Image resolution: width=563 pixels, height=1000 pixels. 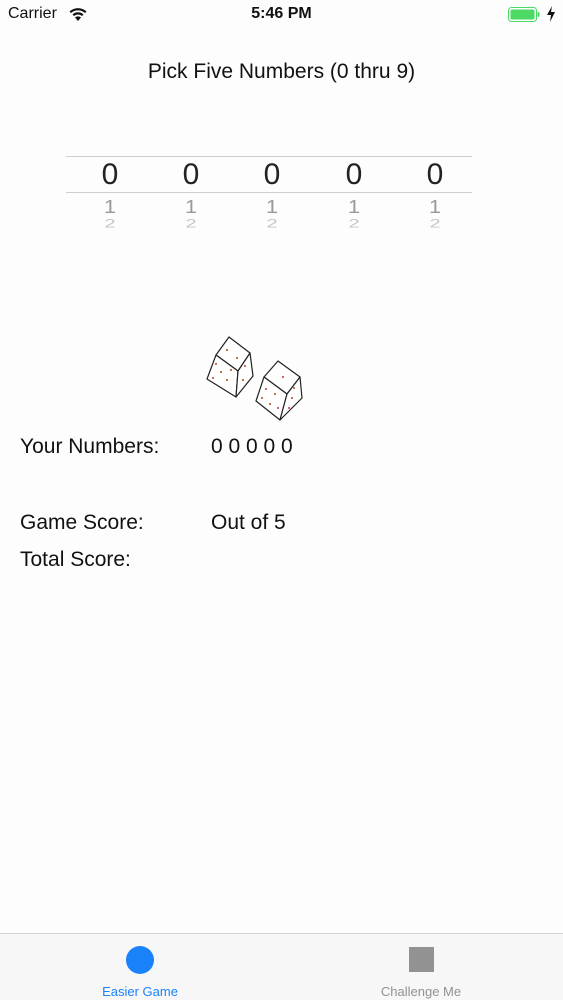 What do you see at coordinates (551, 14) in the screenshot?
I see `charging-bolt-icon` at bounding box center [551, 14].